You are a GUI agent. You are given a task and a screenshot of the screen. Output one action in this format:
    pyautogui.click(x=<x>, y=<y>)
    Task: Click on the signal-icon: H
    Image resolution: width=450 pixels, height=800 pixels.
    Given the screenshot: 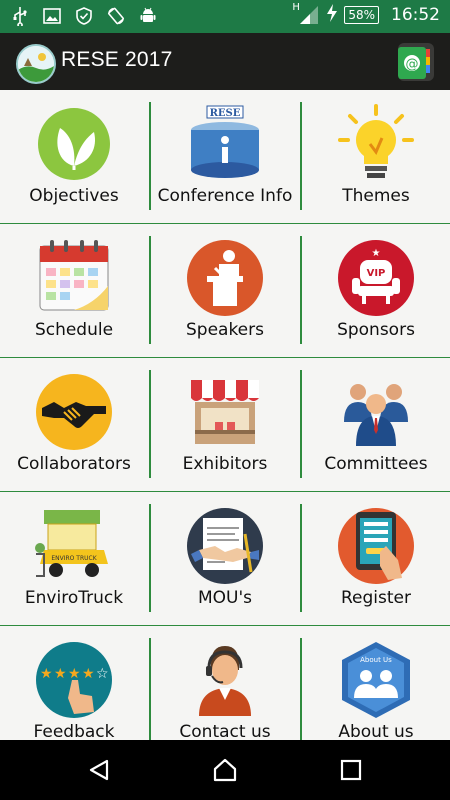 What is the action you would take?
    pyautogui.click(x=306, y=14)
    